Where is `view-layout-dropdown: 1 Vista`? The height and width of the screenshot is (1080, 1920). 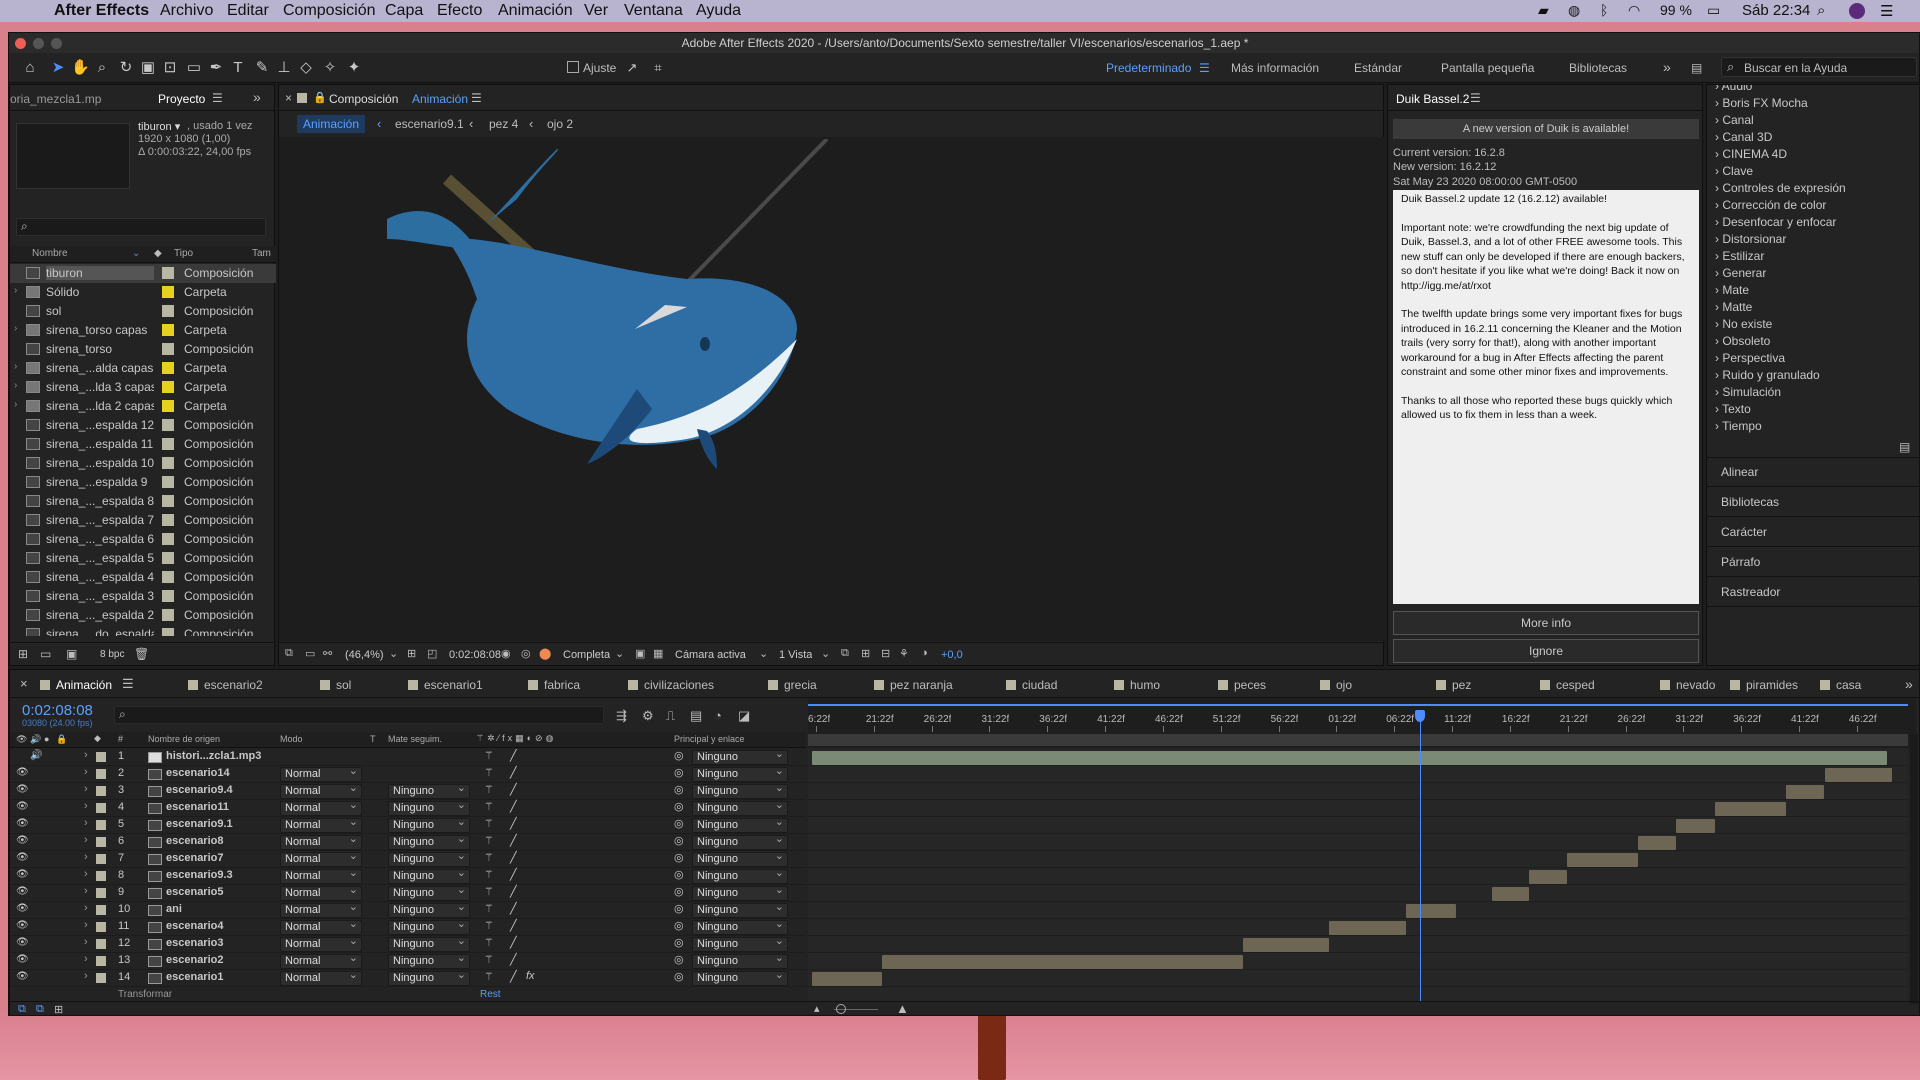
view-layout-dropdown: 1 Vista is located at coordinates (795, 655).